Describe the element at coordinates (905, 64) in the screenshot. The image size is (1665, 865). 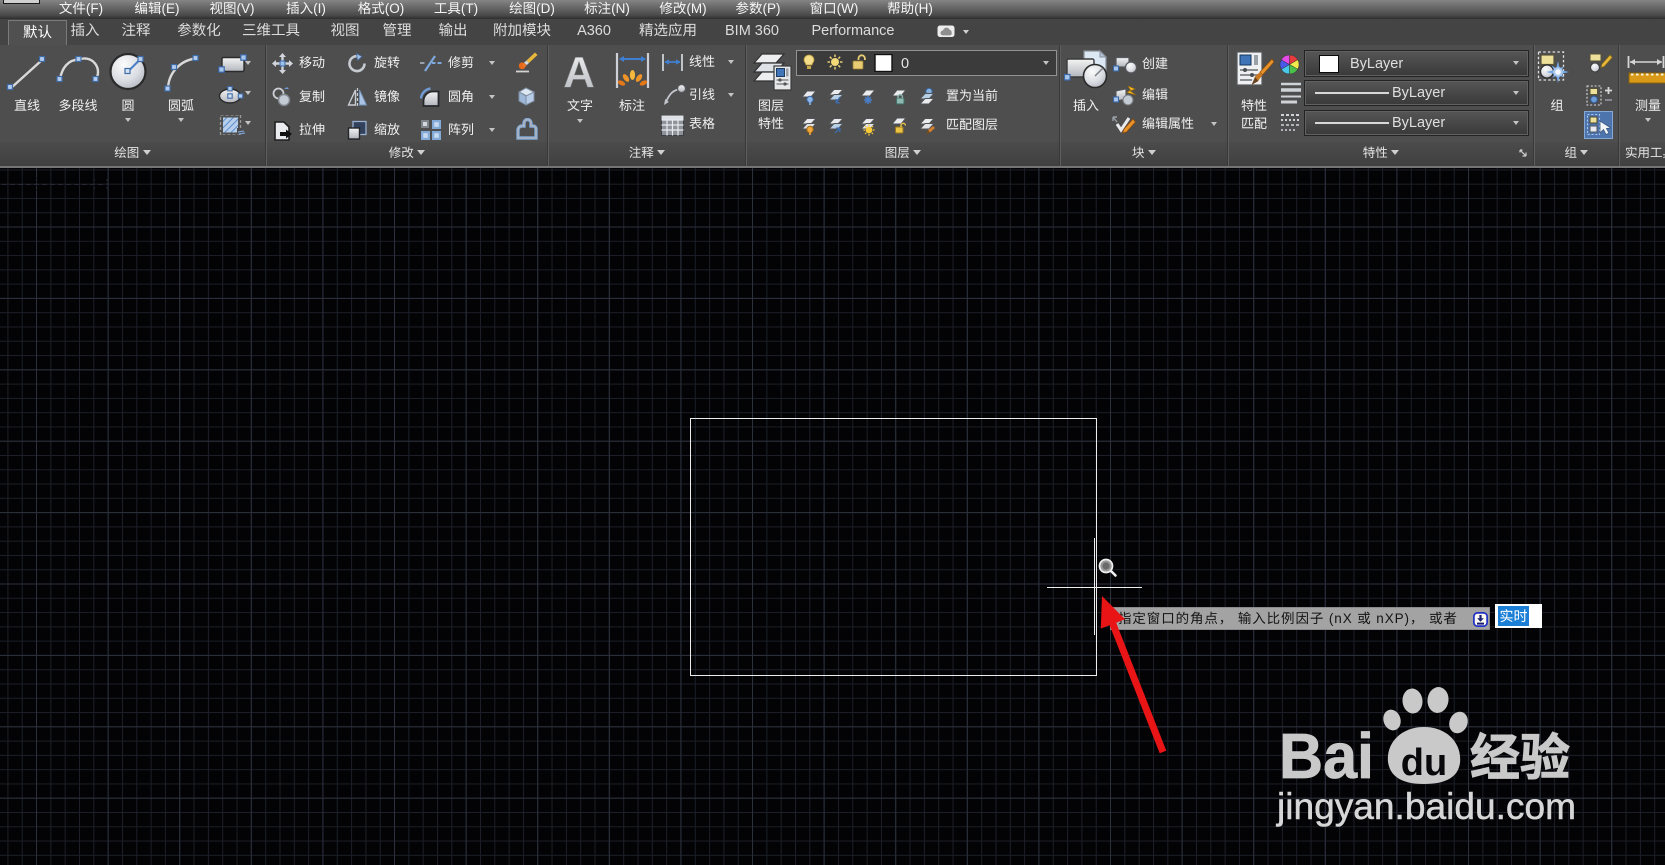
I see `svg-text: 0` at that location.